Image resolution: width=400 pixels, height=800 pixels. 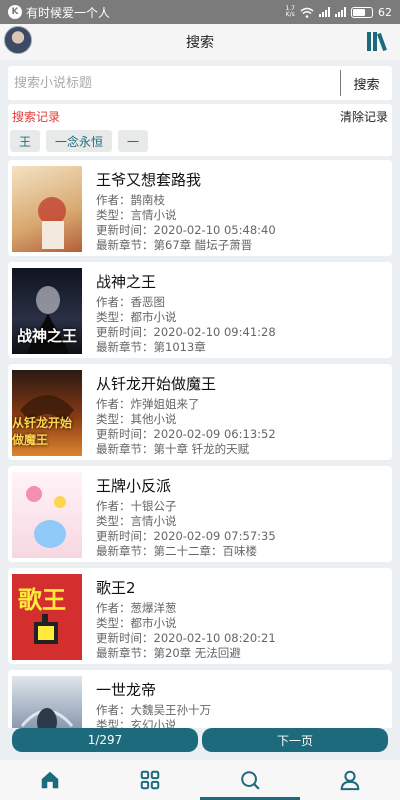 What do you see at coordinates (149, 180) in the screenshot?
I see `book-title: 王爷又想套路我` at bounding box center [149, 180].